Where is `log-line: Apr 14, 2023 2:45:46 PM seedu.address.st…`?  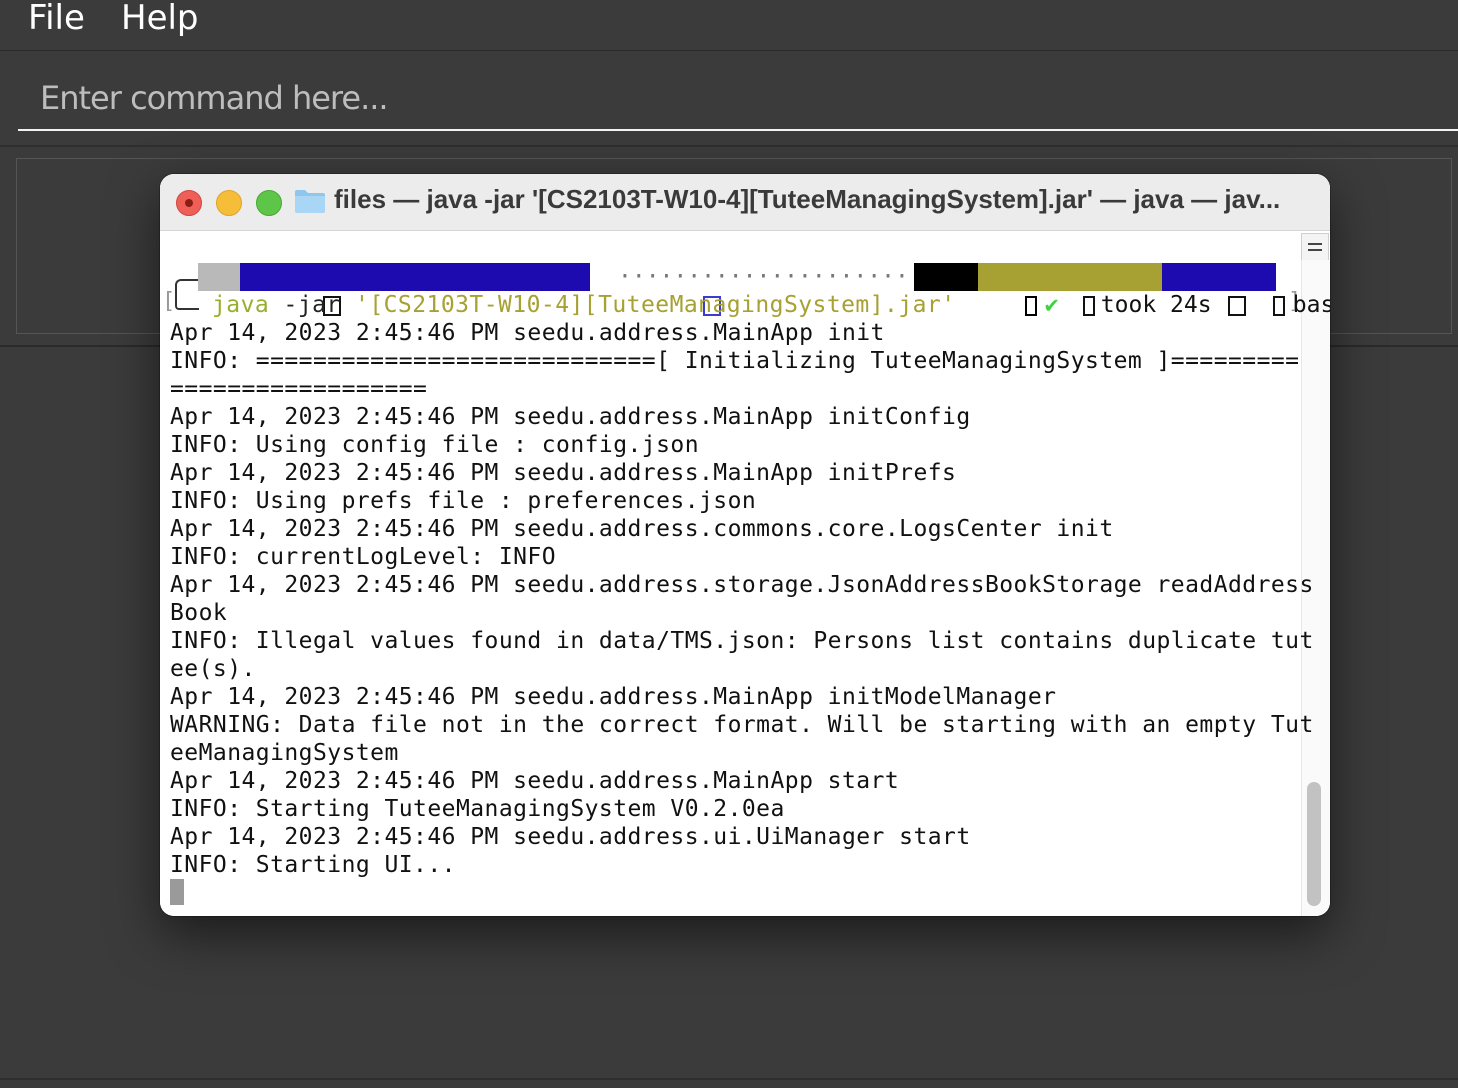 log-line: Apr 14, 2023 2:45:46 PM seedu.address.st… is located at coordinates (742, 585).